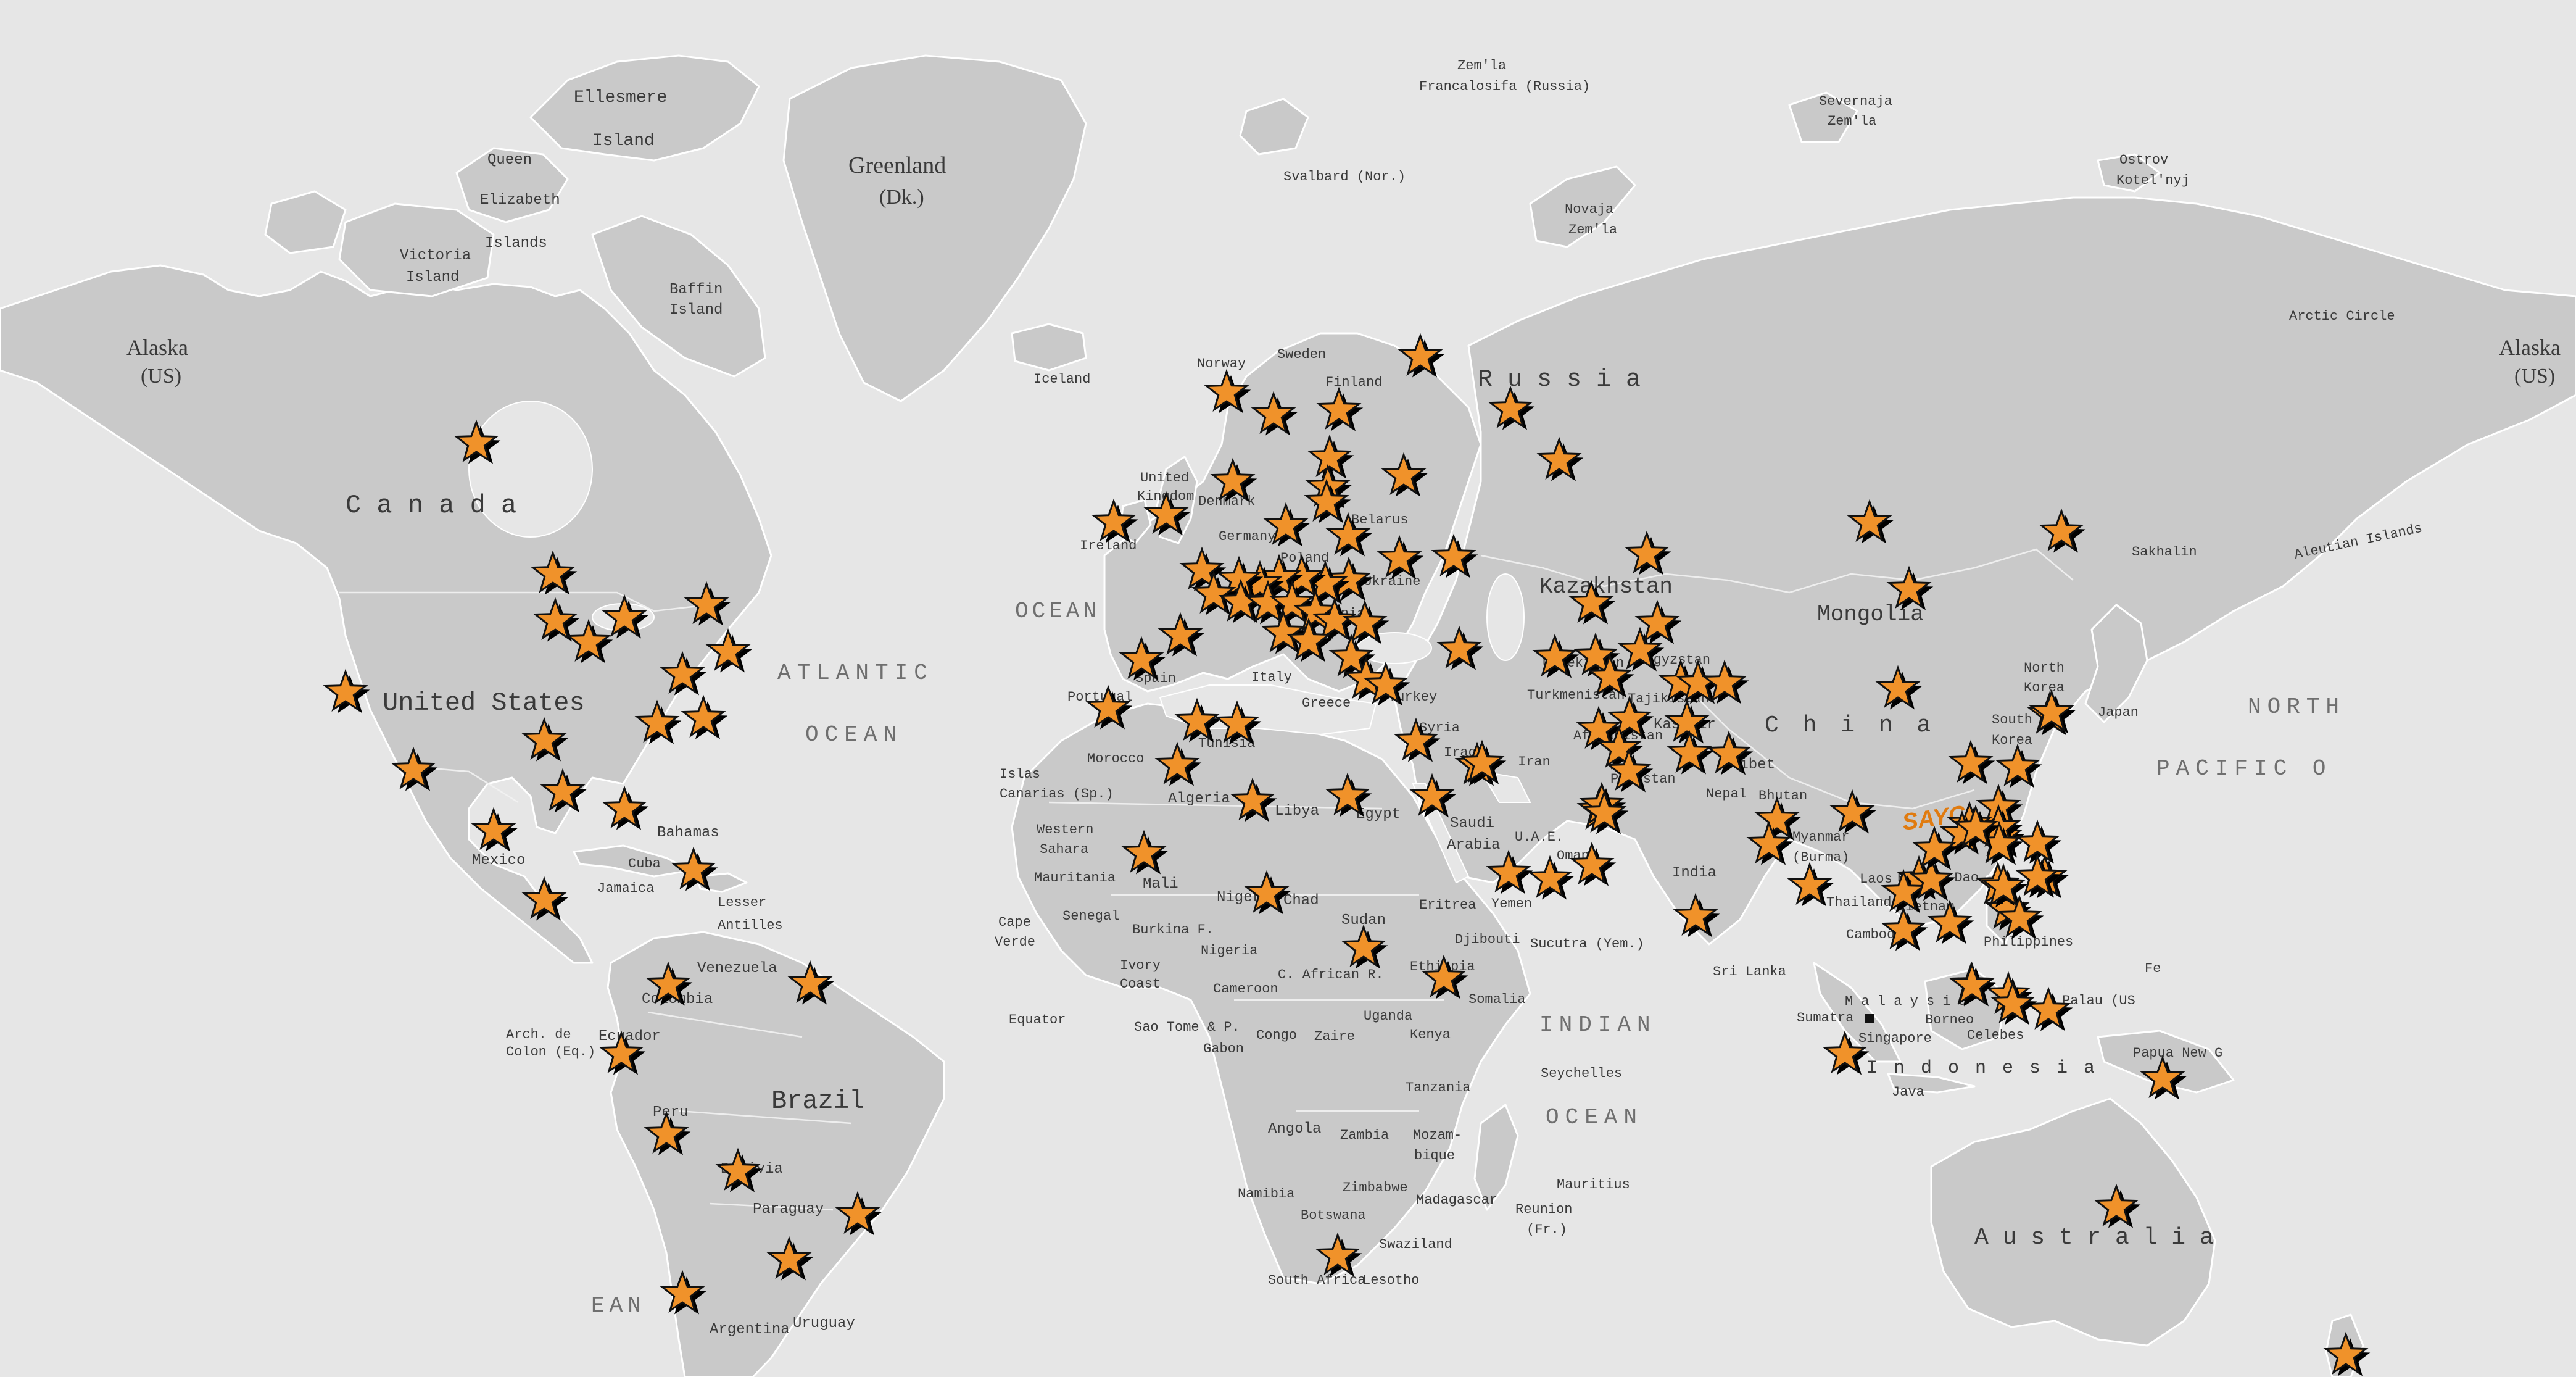  Describe the element at coordinates (1061, 379) in the screenshot. I see `label-iceland: Iceland` at that location.